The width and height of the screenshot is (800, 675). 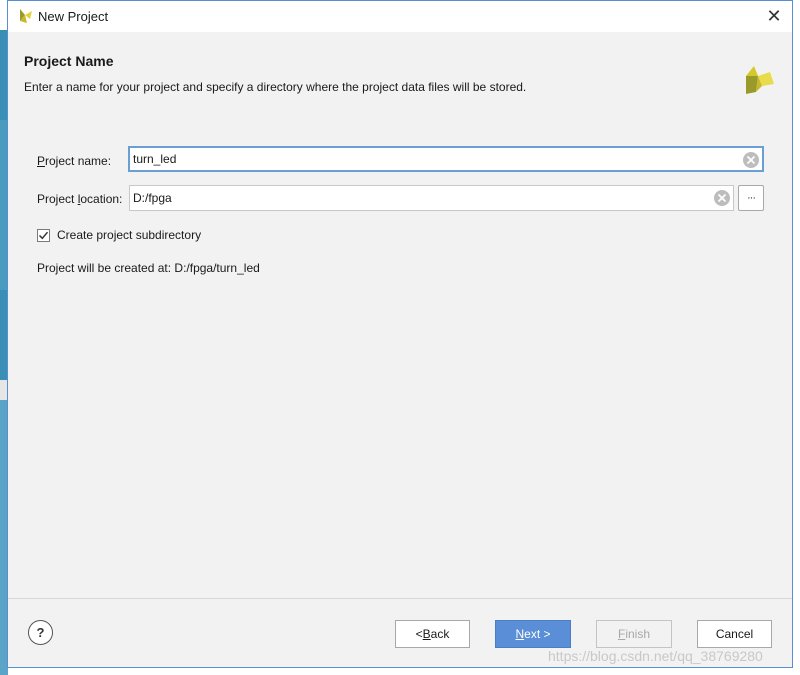 I want to click on cancel-button: Cancel, so click(x=734, y=634).